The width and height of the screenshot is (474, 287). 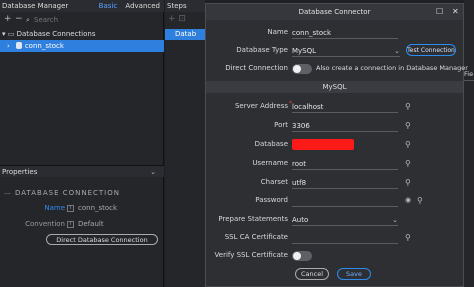 I want to click on dbtype-value: MySQL, so click(x=304, y=51).